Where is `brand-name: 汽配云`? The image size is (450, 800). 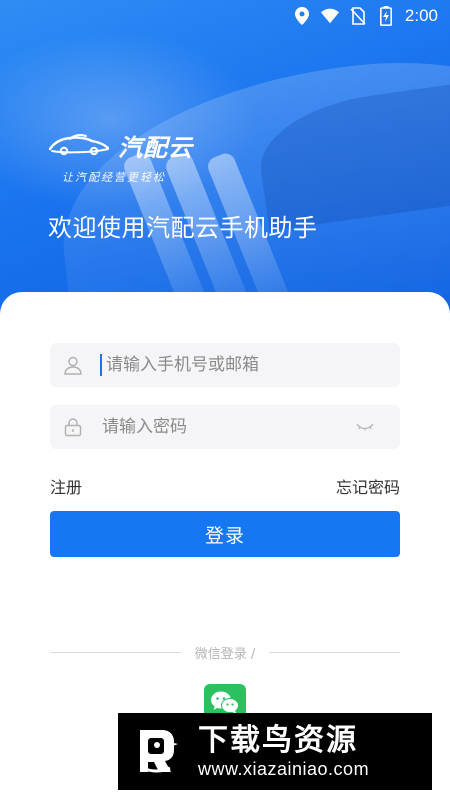
brand-name: 汽配云 is located at coordinates (155, 148).